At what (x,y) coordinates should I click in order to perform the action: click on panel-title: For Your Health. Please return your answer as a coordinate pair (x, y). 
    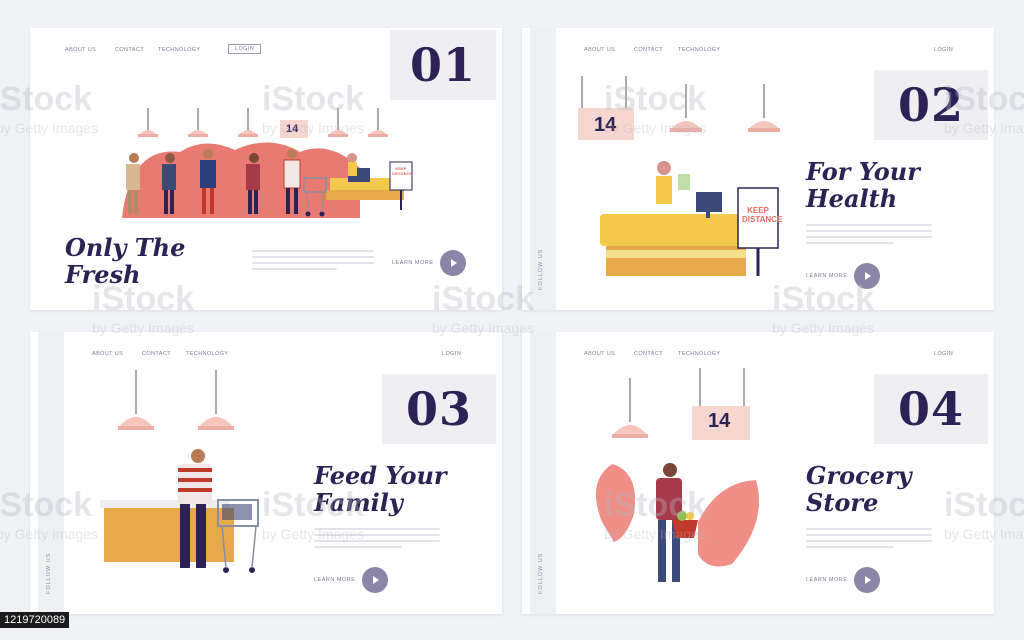
    Looking at the image, I should click on (863, 185).